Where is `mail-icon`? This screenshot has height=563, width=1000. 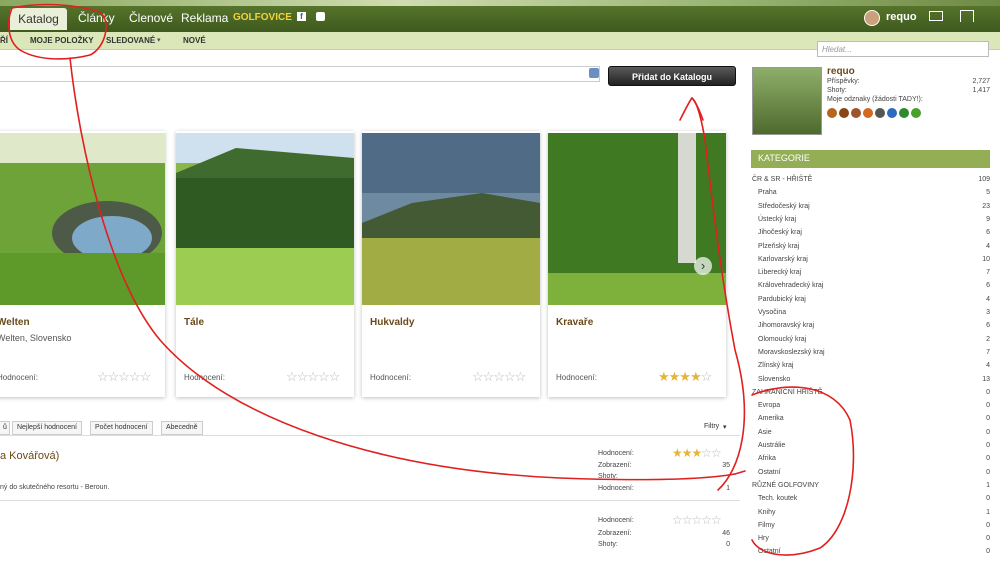
mail-icon is located at coordinates (936, 16).